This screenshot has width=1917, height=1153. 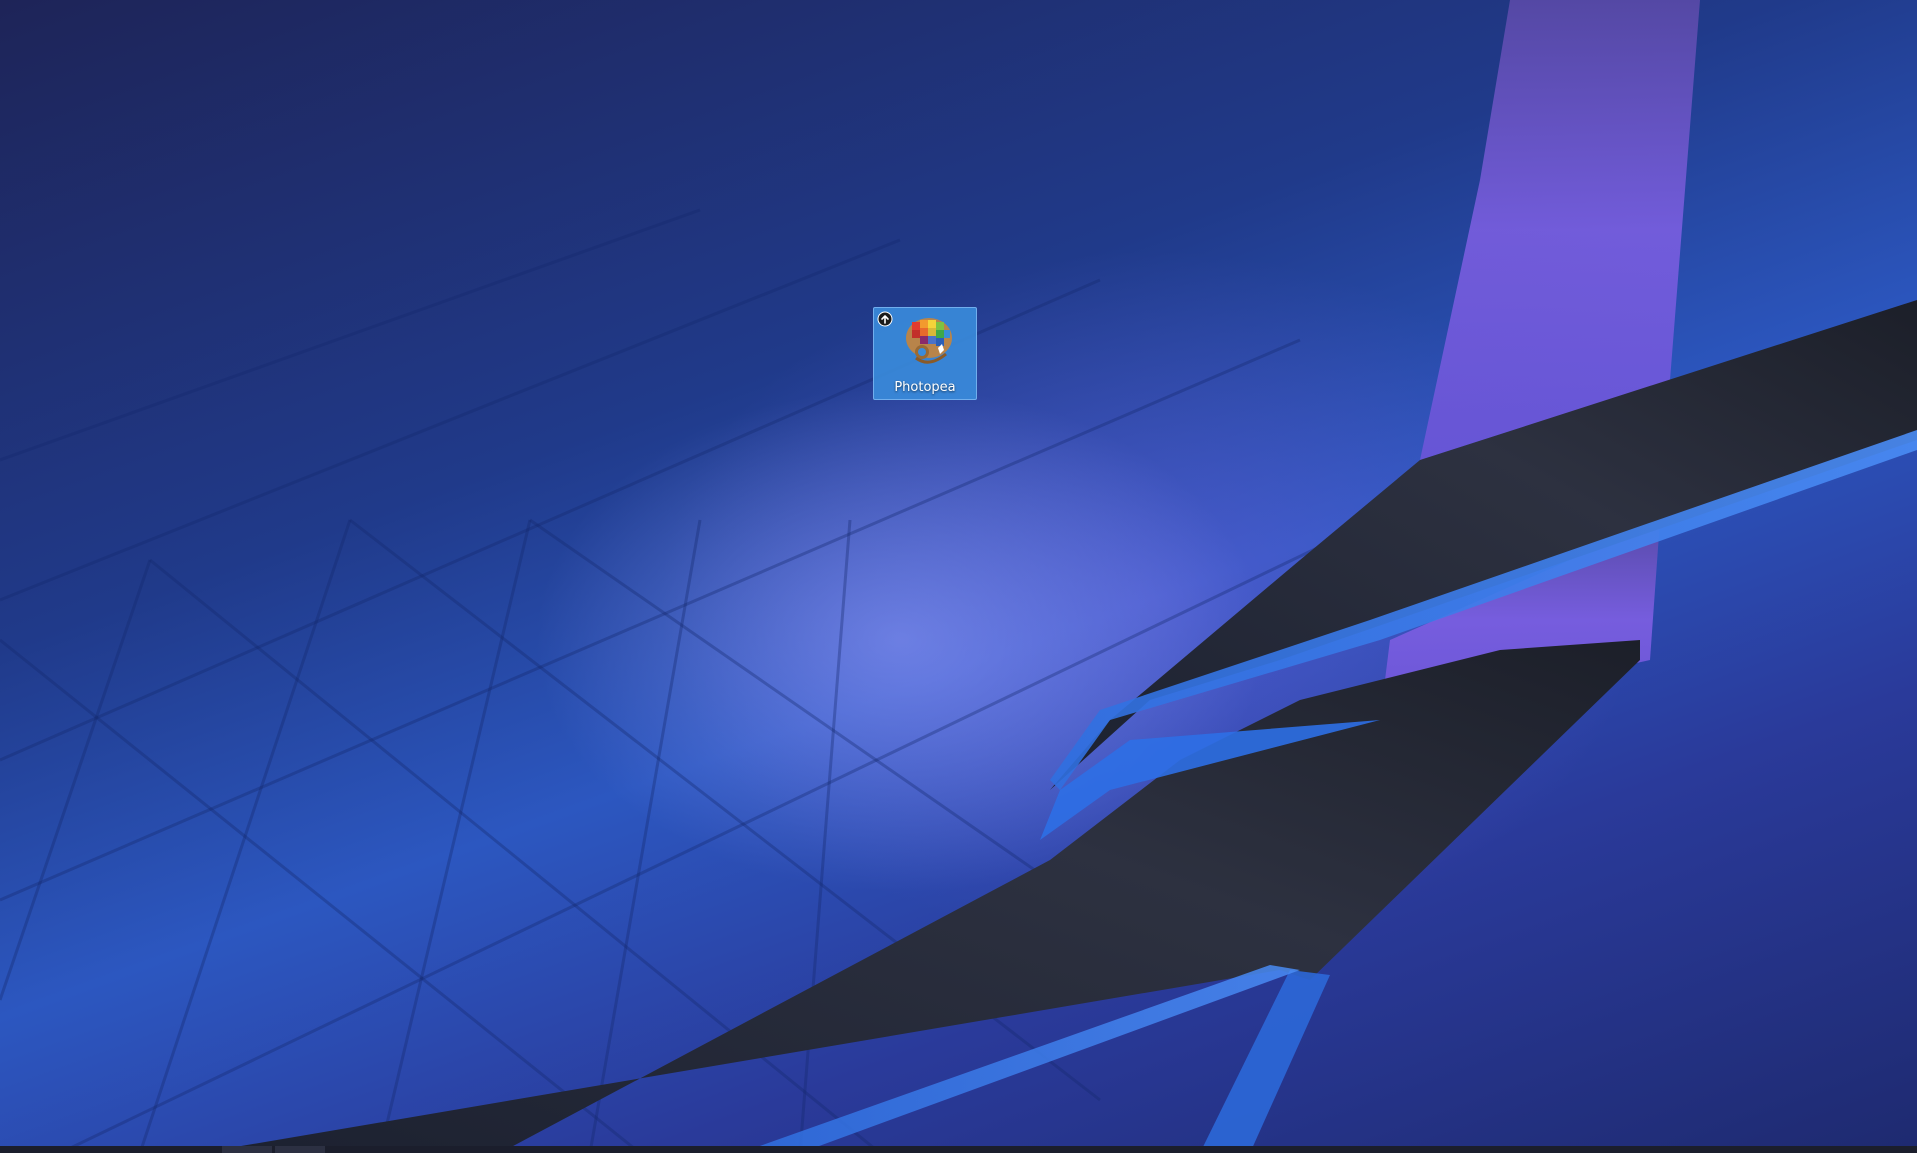 I want to click on taskbar, so click(x=958, y=1149).